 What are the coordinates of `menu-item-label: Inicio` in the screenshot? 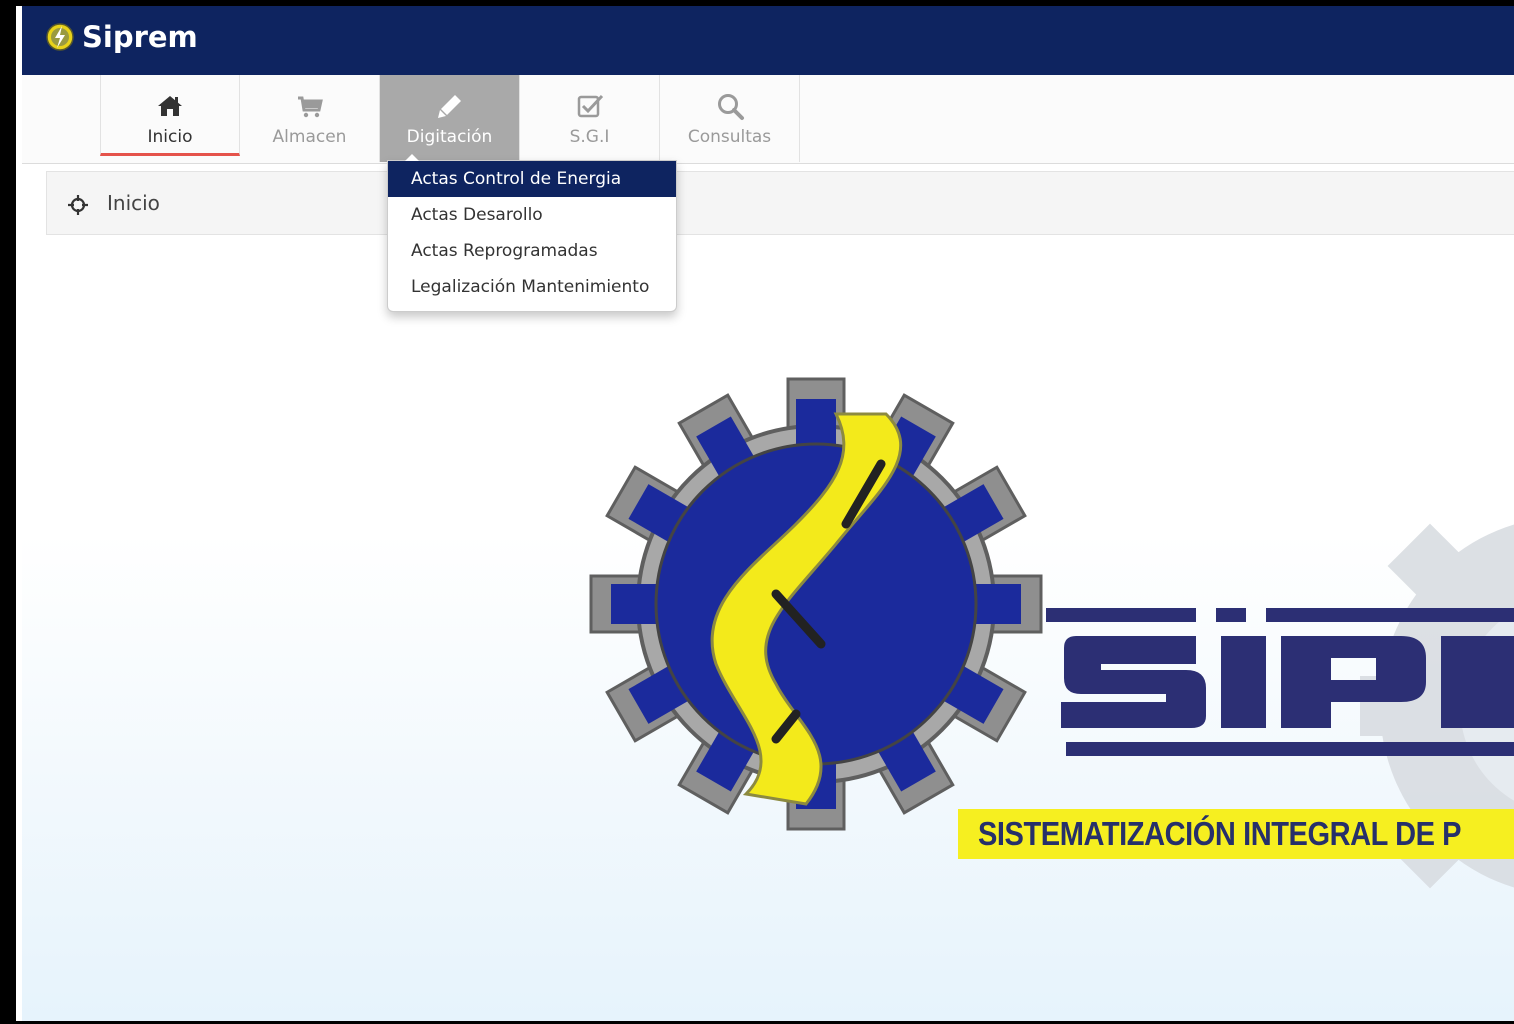 It's located at (170, 137).